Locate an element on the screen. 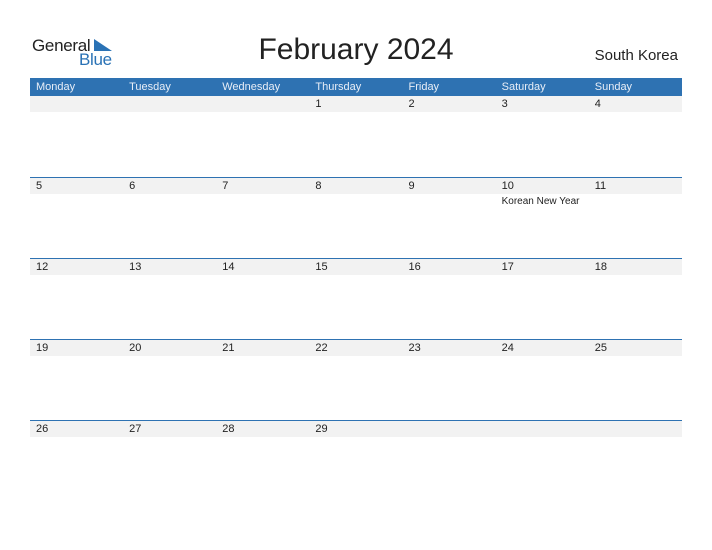  day-number: 7 is located at coordinates (225, 186).